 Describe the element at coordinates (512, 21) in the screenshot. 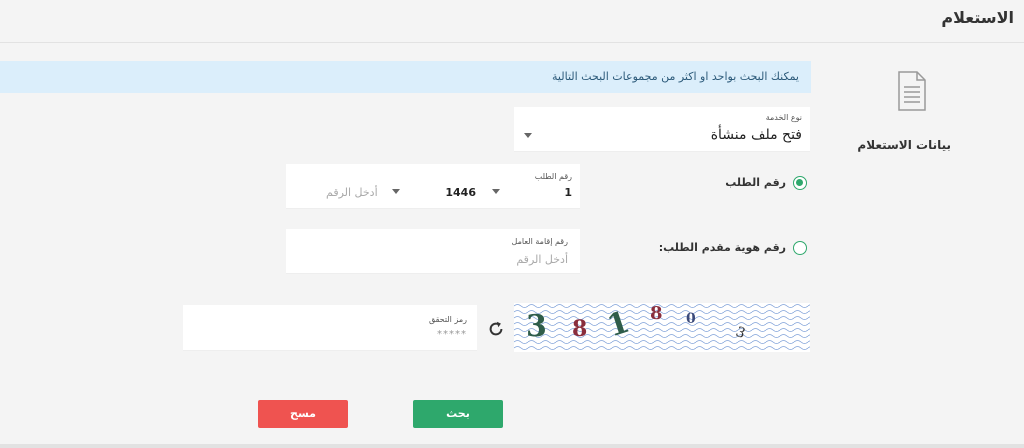

I see `page-header` at that location.